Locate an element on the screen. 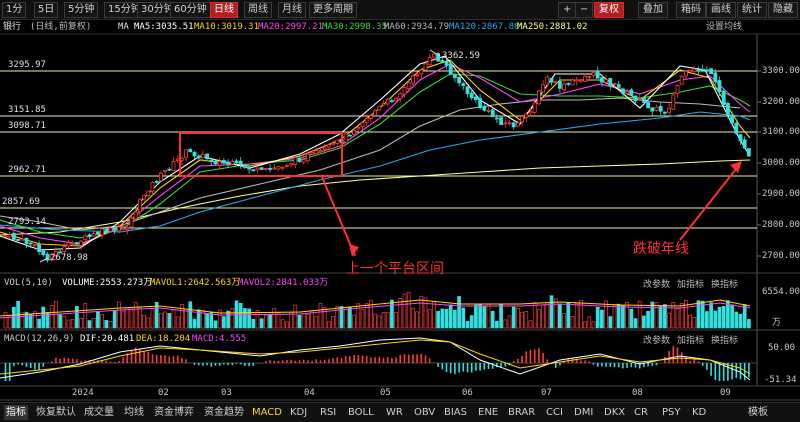 This screenshot has width=800, height=422. tab-ma: 均线 is located at coordinates (134, 412).